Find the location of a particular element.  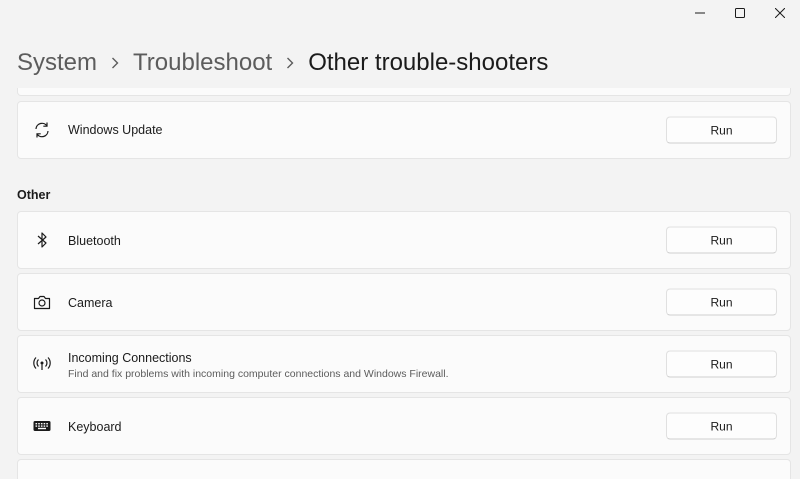

troubleshooter-label: Bluetooth is located at coordinates (94, 241).